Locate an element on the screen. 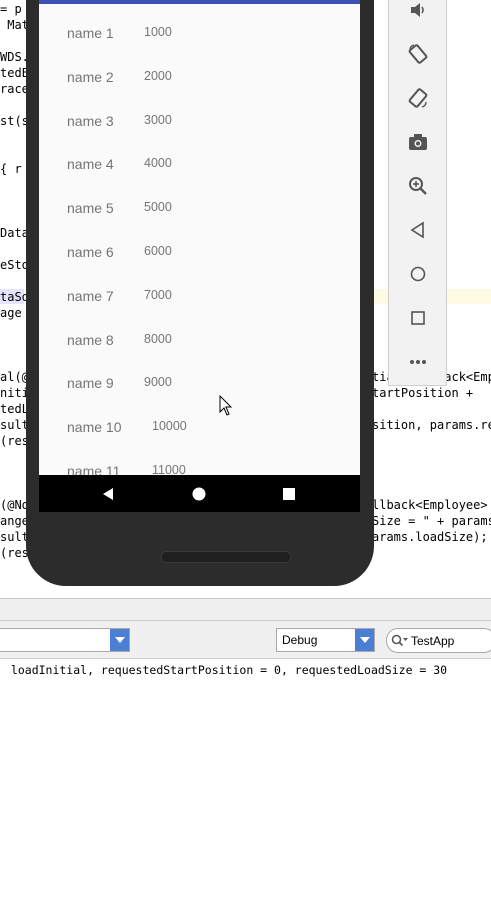 This screenshot has width=491, height=902. search-icon is located at coordinates (399, 640).